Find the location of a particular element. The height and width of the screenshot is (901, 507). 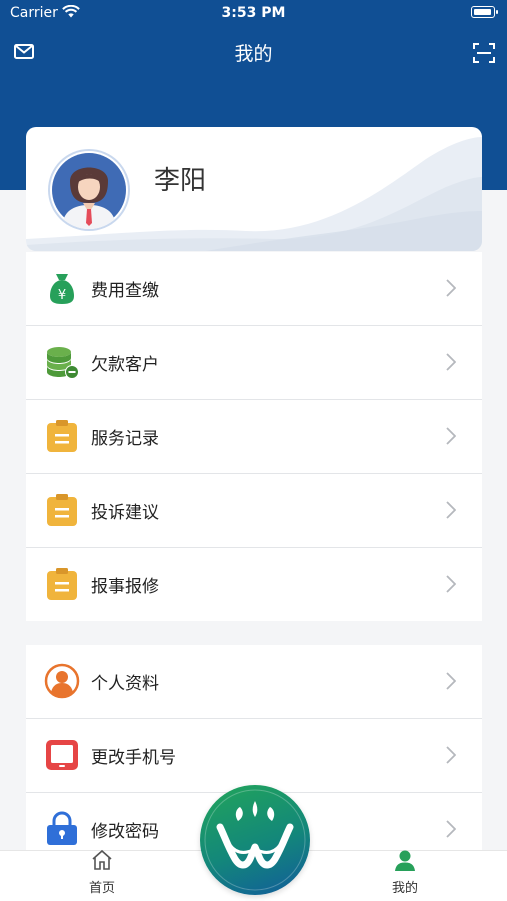

menu-item-label: 服务记录 is located at coordinates (125, 439).